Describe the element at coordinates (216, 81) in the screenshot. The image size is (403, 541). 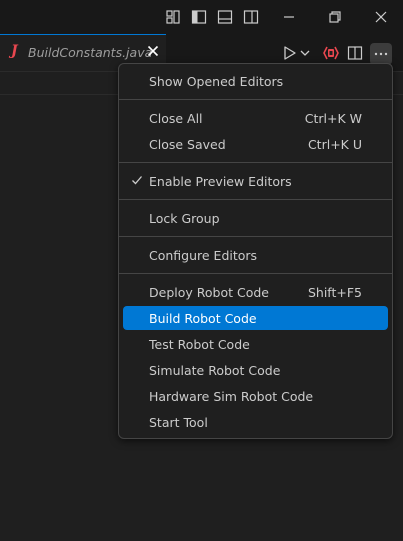
I see `menu-item-label: Show Opened Editors` at that location.